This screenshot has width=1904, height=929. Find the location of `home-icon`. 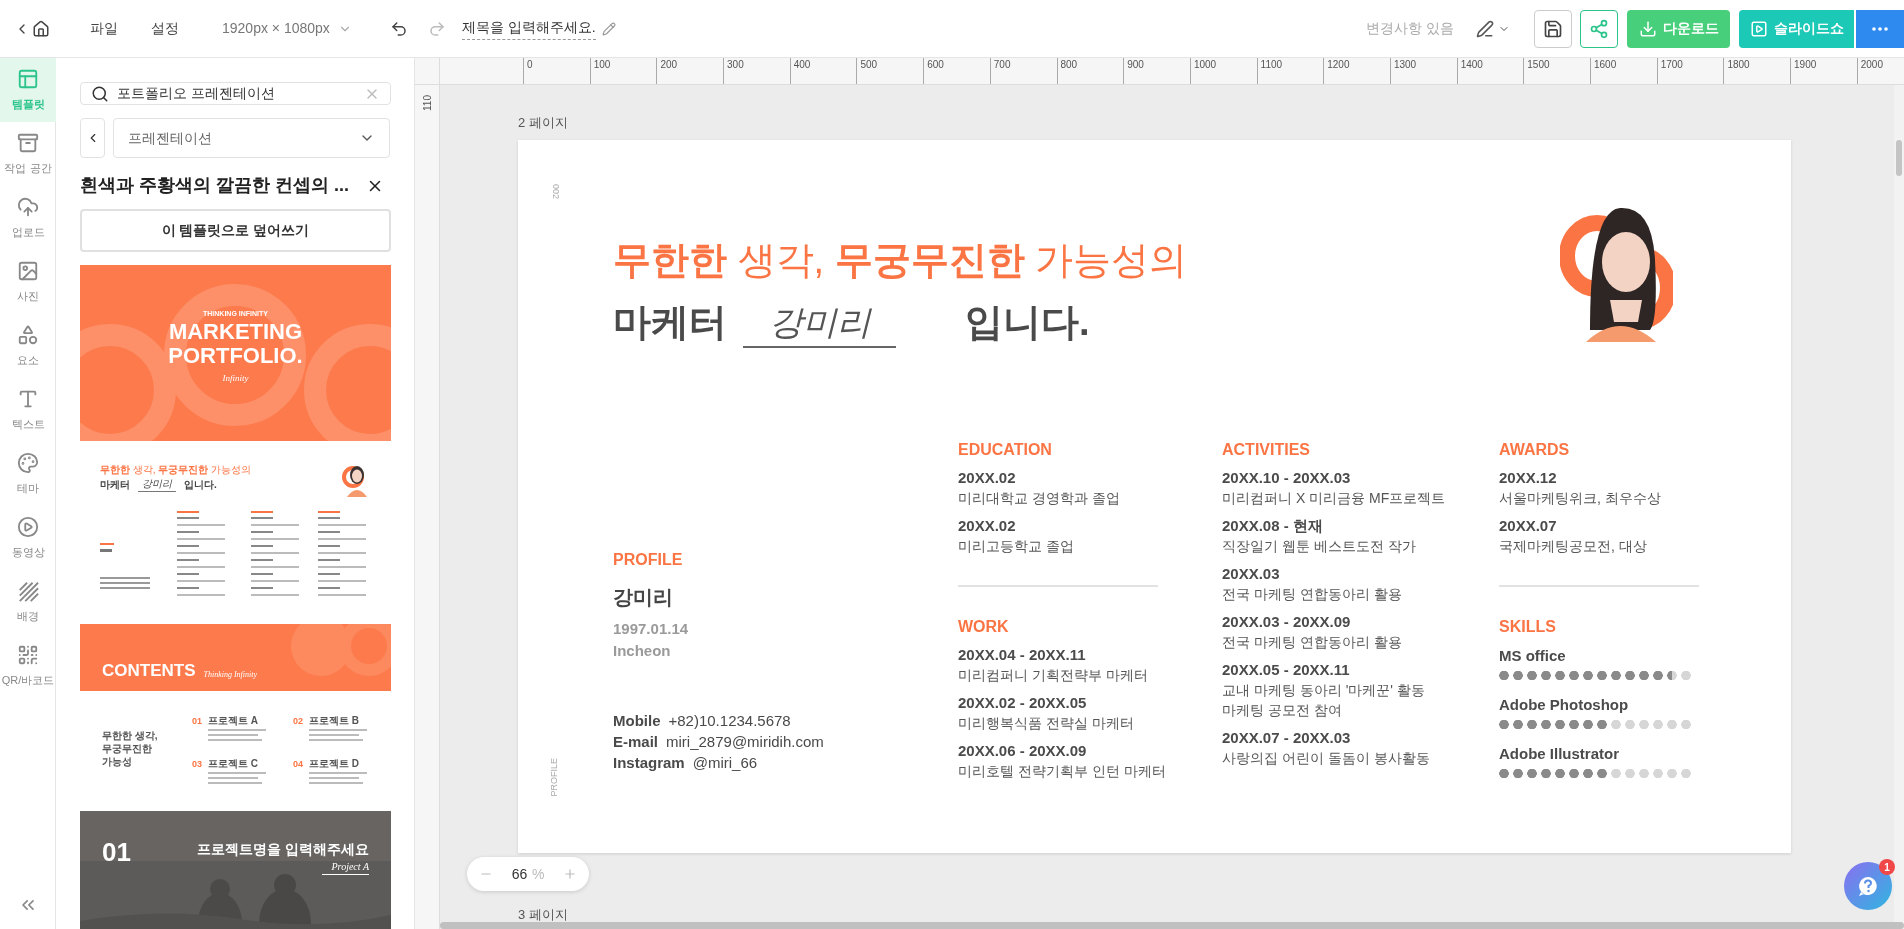

home-icon is located at coordinates (41, 28).